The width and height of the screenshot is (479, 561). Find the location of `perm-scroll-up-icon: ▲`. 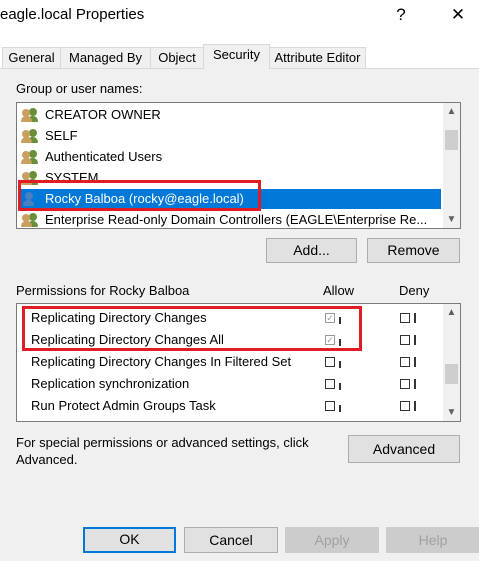

perm-scroll-up-icon: ▲ is located at coordinates (451, 312).